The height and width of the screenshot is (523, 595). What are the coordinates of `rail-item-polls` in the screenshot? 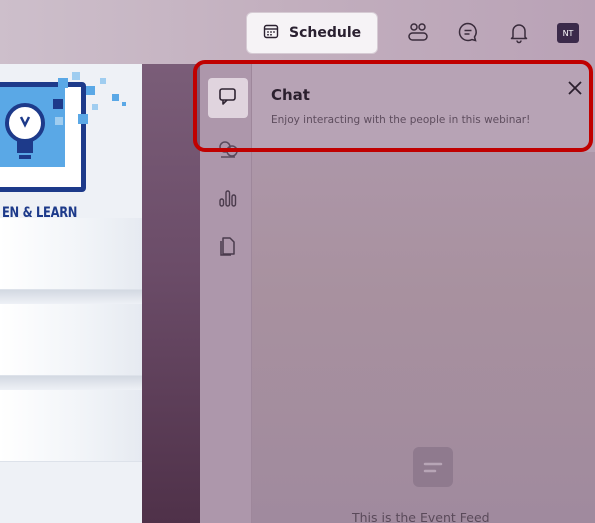 It's located at (228, 200).